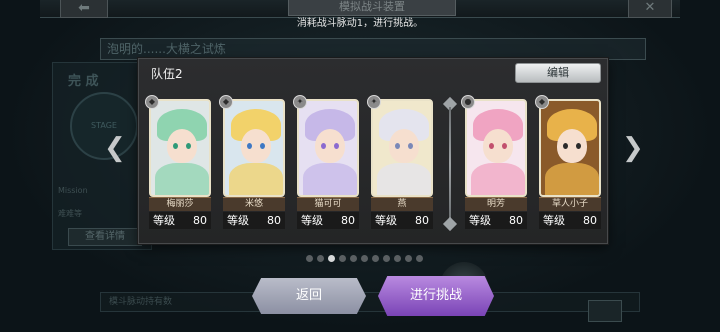 This screenshot has height=332, width=720. What do you see at coordinates (450, 224) in the screenshot?
I see `divider-bottom-diamond` at bounding box center [450, 224].